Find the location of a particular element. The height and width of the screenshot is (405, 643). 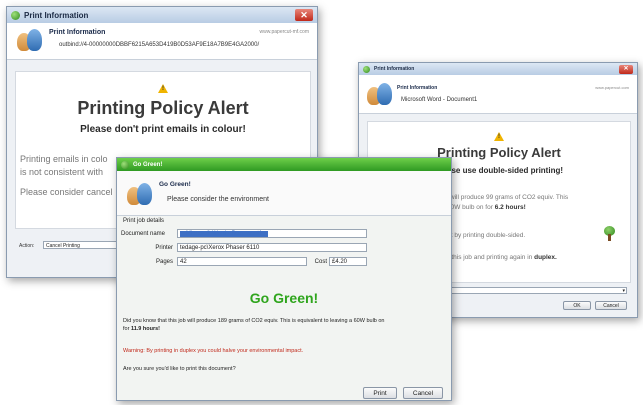

action-label: Action: is located at coordinates (27, 246).